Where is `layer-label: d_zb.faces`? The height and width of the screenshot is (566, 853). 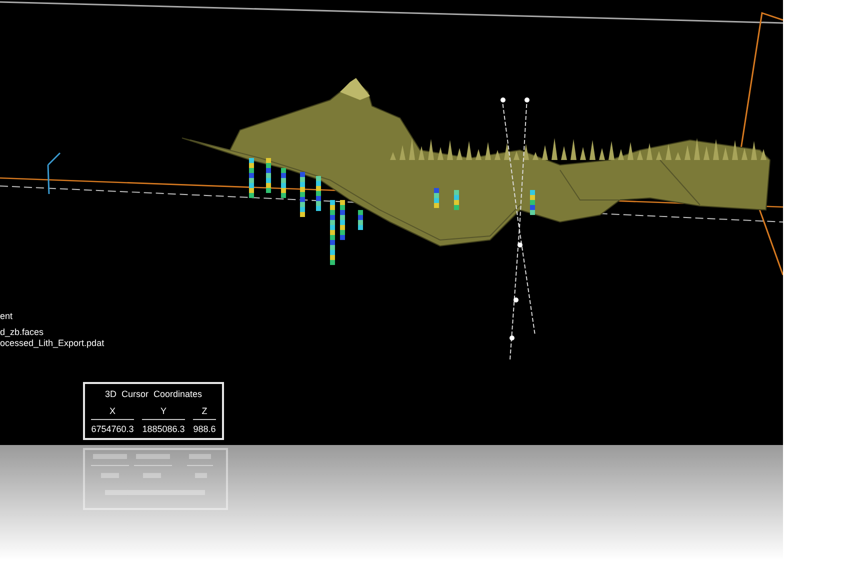 layer-label: d_zb.faces is located at coordinates (22, 332).